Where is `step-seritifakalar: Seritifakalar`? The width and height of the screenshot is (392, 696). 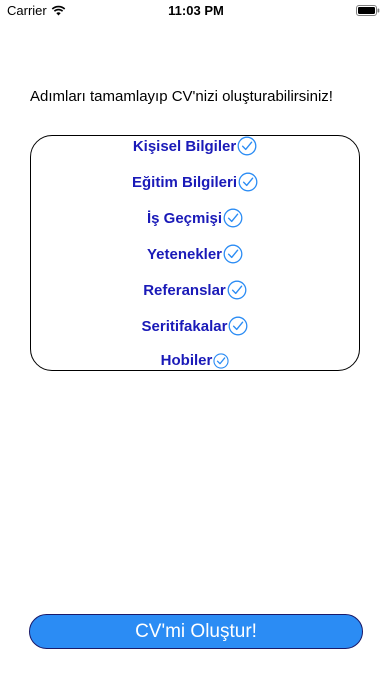 step-seritifakalar: Seritifakalar is located at coordinates (195, 326).